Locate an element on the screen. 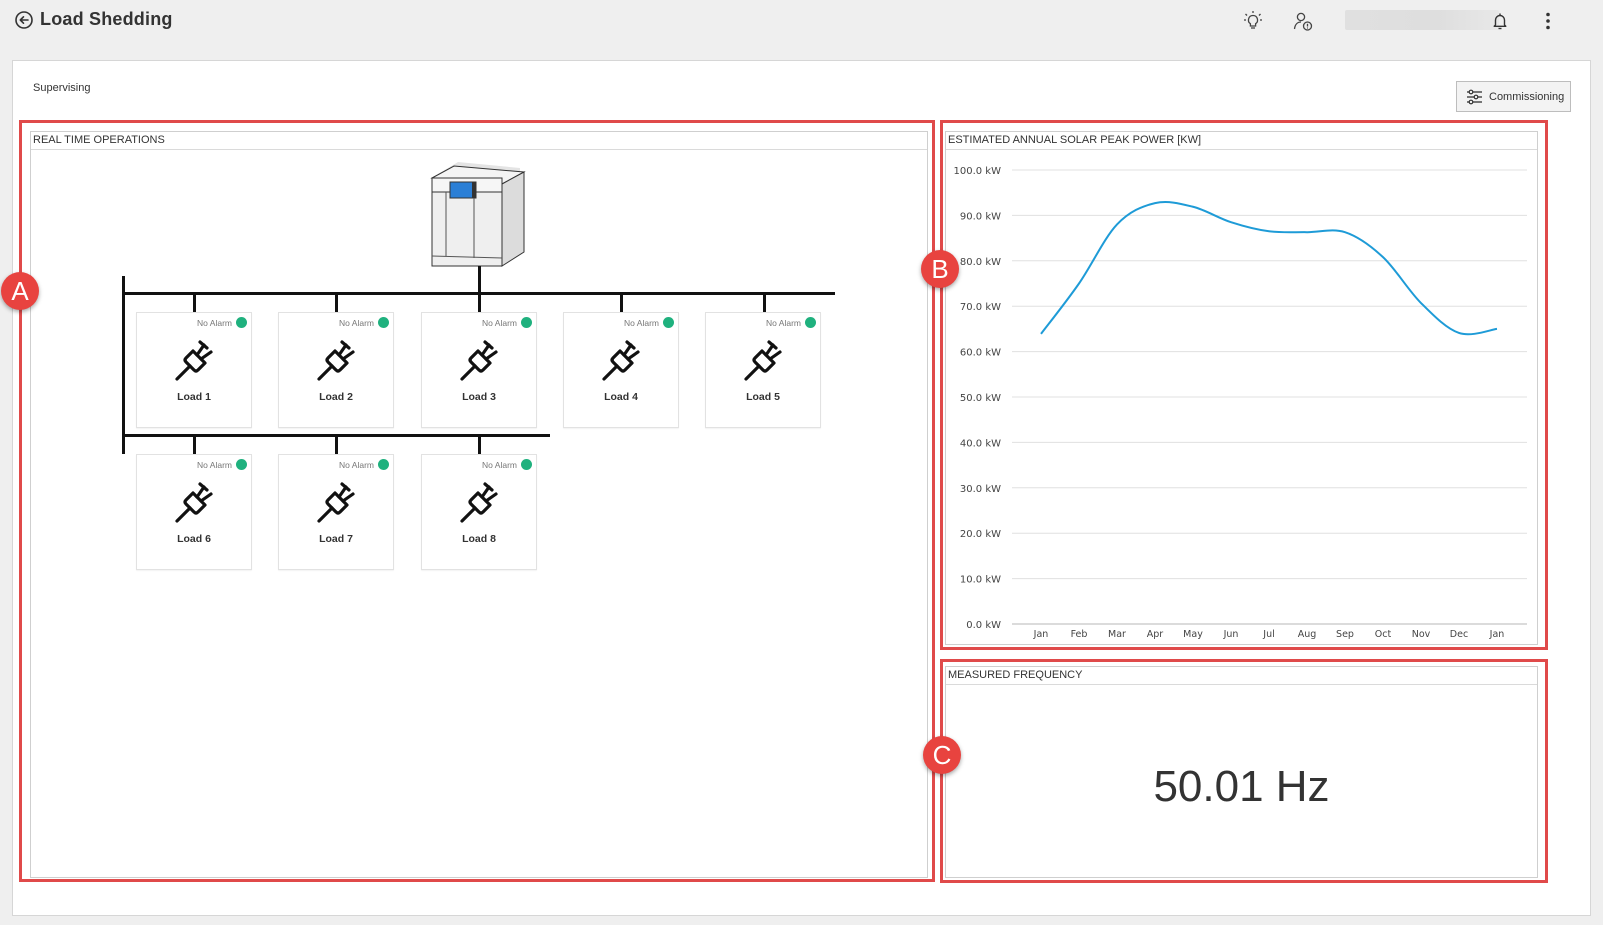 The width and height of the screenshot is (1603, 925). x-tick-label: Feb is located at coordinates (1079, 634).